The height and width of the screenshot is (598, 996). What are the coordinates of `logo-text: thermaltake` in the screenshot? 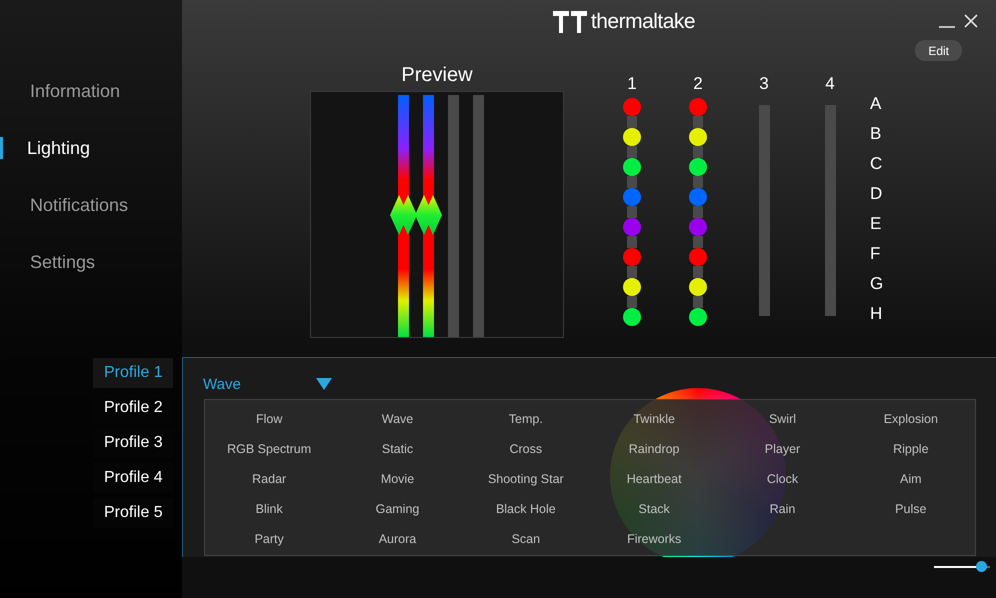 It's located at (643, 22).